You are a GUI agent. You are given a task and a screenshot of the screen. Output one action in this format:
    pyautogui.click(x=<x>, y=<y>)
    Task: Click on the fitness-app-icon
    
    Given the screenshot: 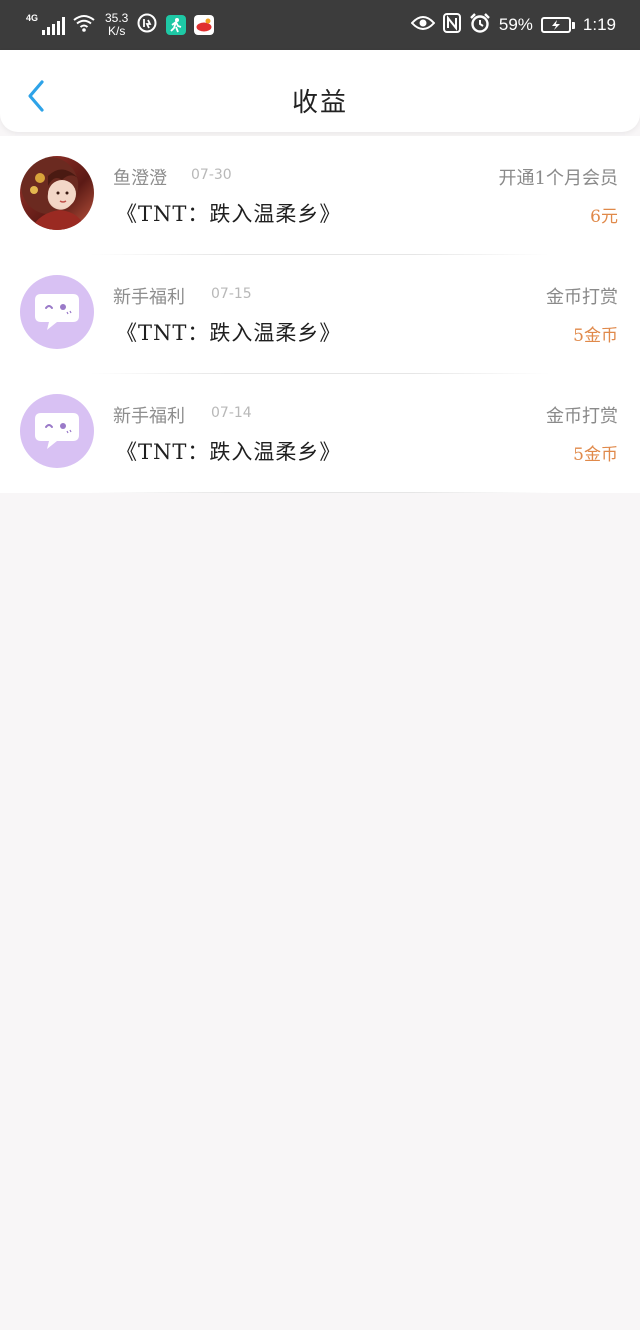 What is the action you would take?
    pyautogui.click(x=176, y=25)
    